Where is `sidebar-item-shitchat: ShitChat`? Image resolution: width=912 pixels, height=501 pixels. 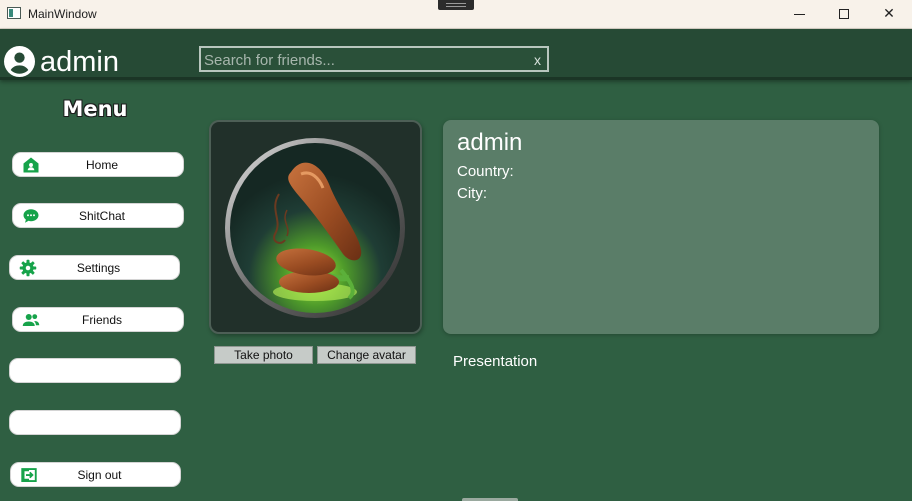
sidebar-item-shitchat: ShitChat is located at coordinates (98, 215).